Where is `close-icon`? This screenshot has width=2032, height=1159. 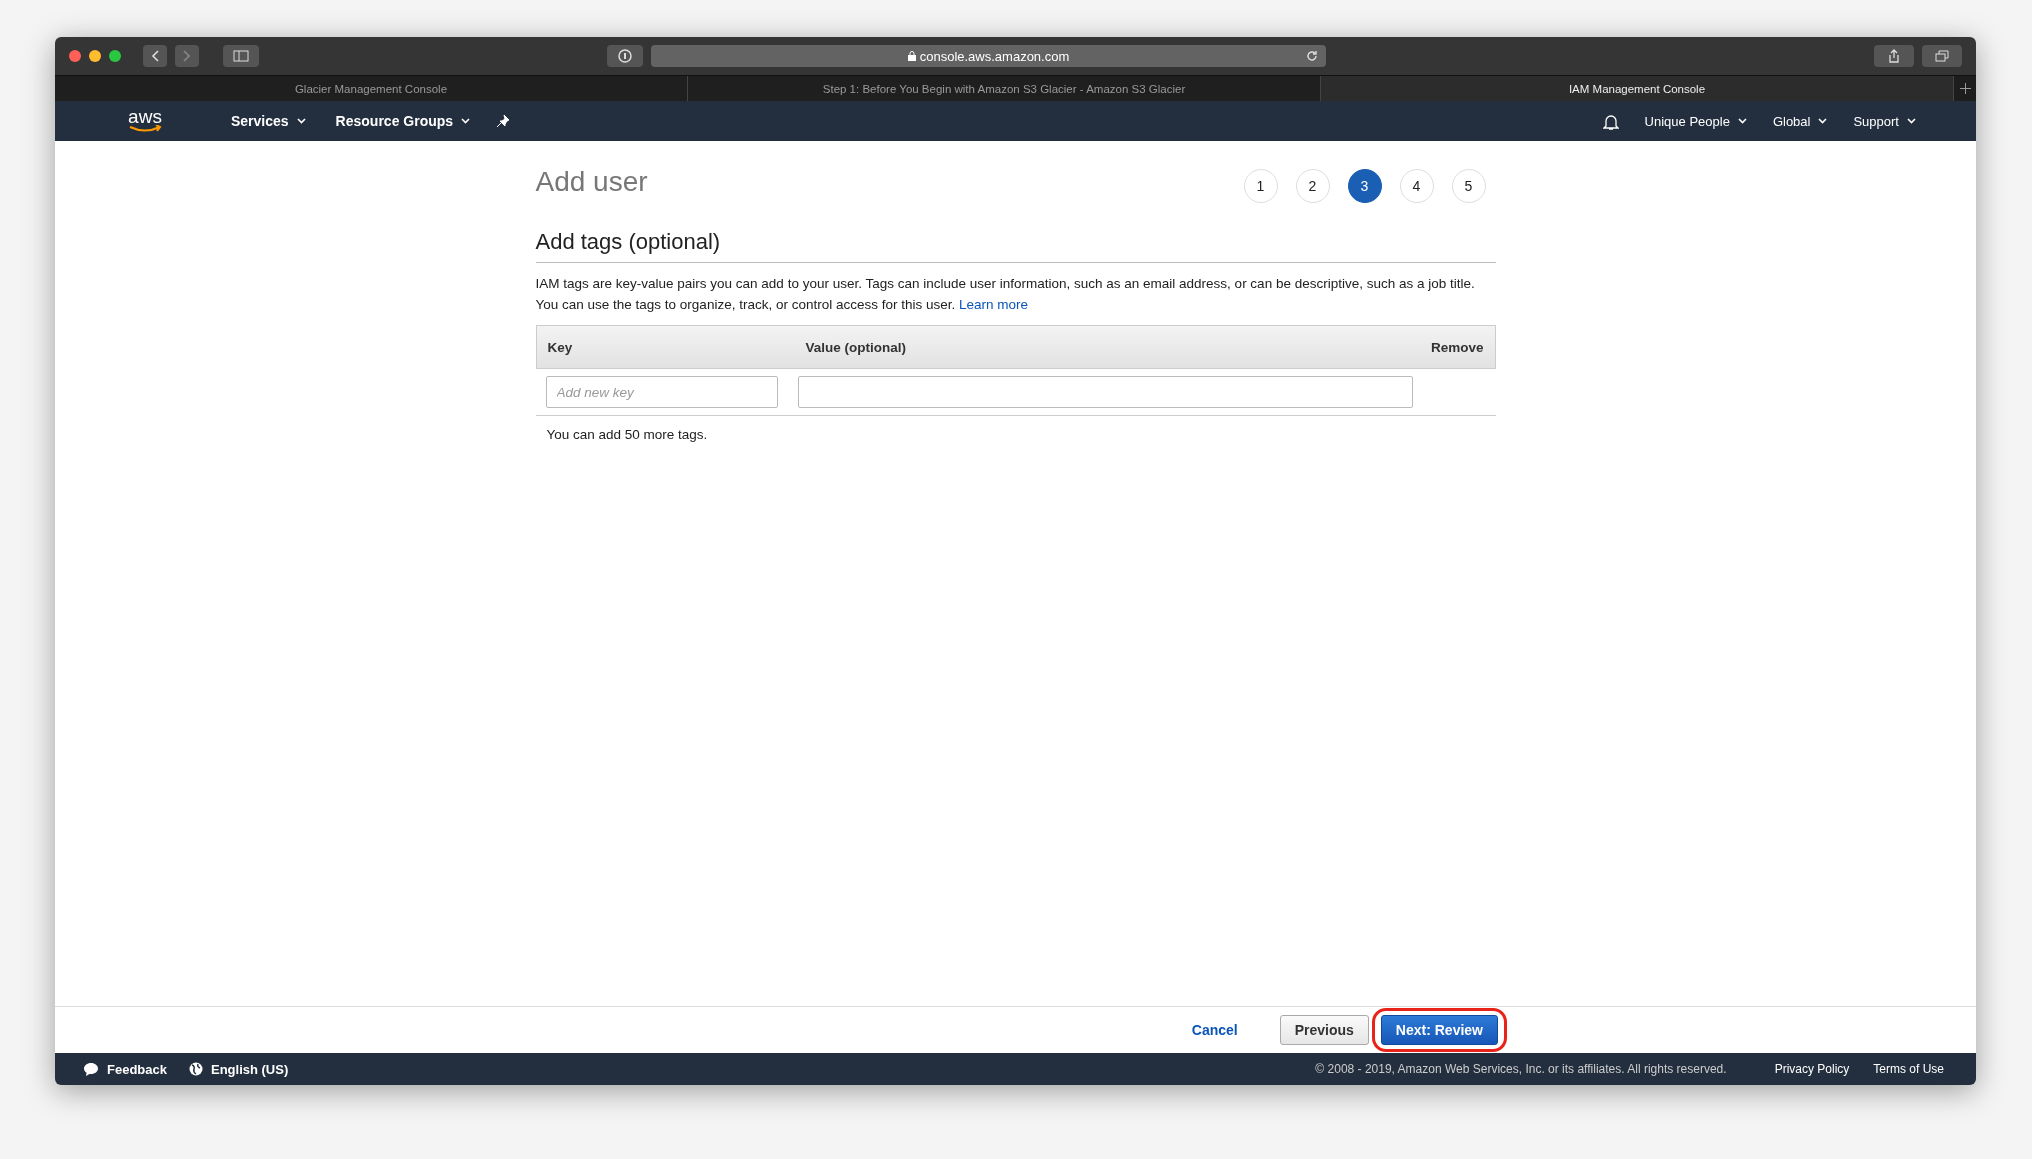
close-icon is located at coordinates (75, 56).